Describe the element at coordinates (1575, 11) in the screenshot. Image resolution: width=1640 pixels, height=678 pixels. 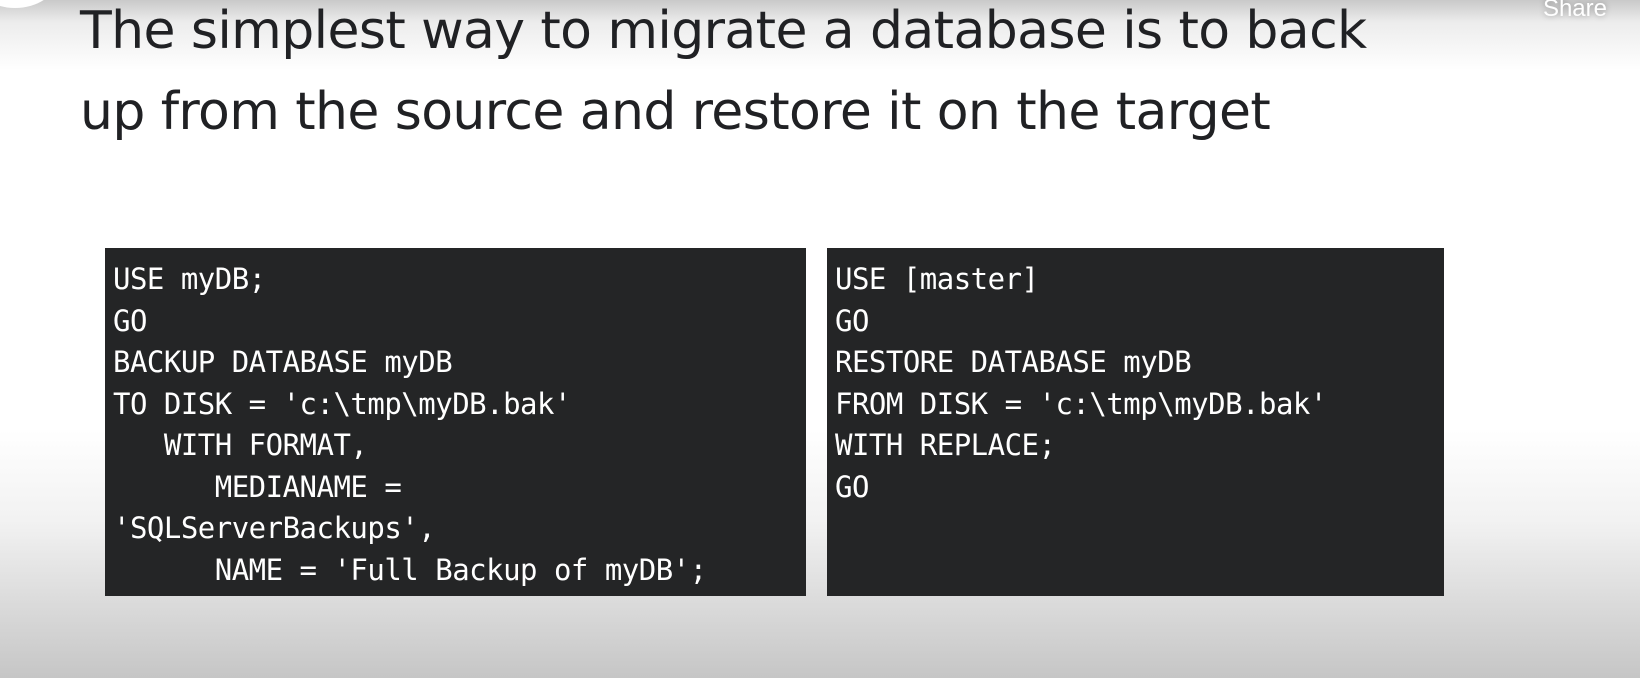
I see `share-button: Share` at that location.